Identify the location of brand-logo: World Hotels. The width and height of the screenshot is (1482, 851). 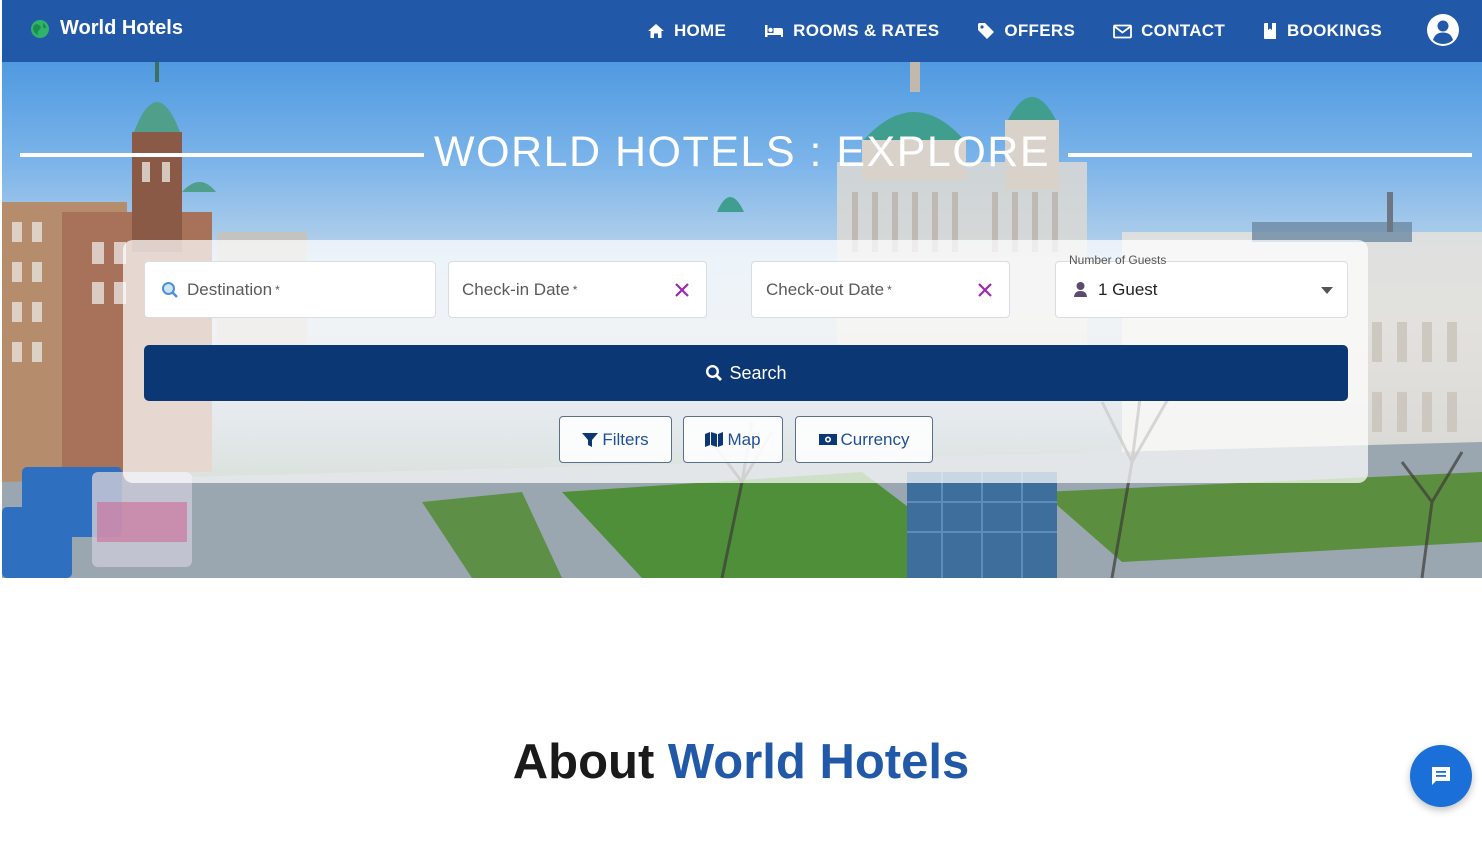
(106, 28).